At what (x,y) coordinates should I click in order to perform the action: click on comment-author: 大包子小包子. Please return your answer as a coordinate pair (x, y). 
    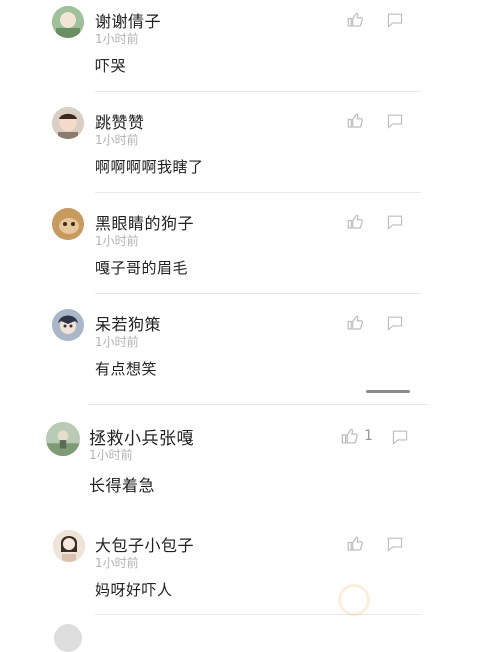
    Looking at the image, I should click on (144, 544).